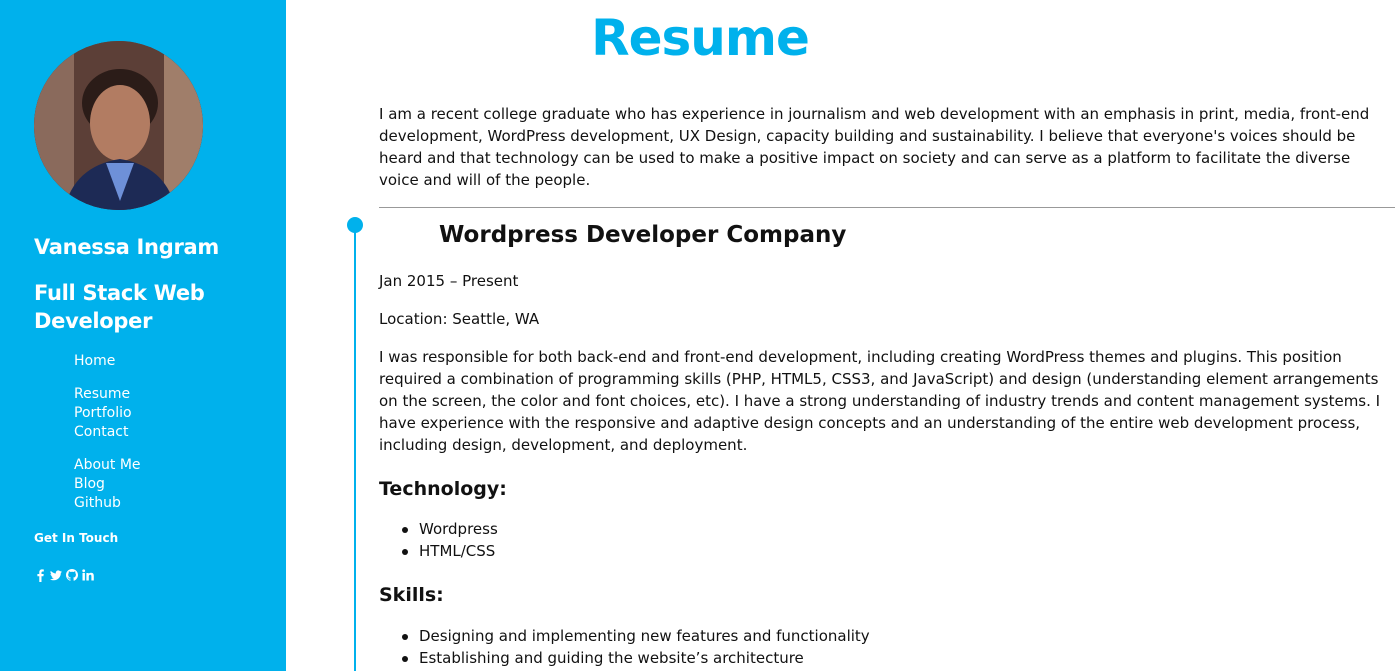 This screenshot has width=1395, height=671. I want to click on page-title: Resume, so click(700, 38).